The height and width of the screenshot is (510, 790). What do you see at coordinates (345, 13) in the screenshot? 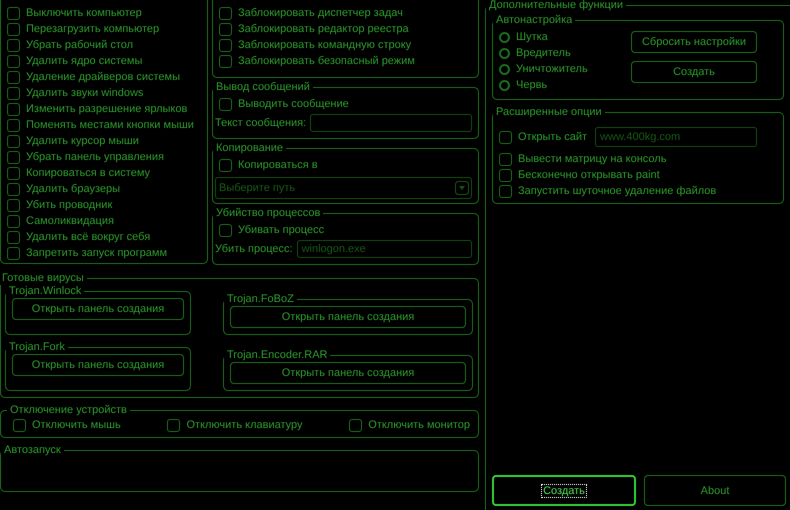
I see `checkbox-option: Заблокировать диспетчер задач` at bounding box center [345, 13].